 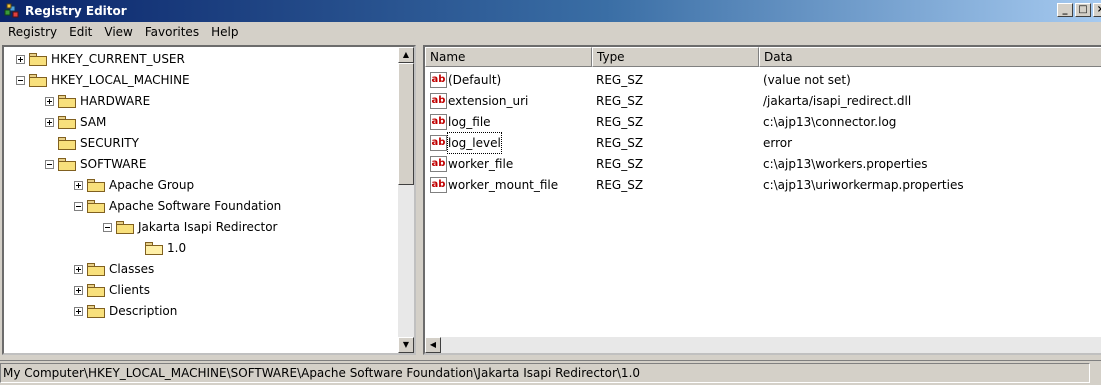 I want to click on value-row: ab log_level REG_SZ error, so click(x=763, y=143).